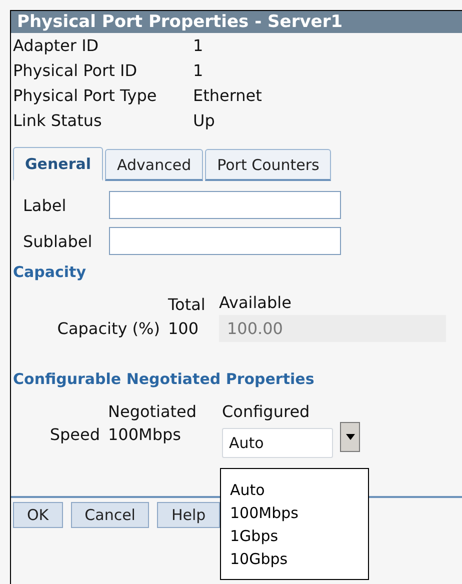  Describe the element at coordinates (236, 22) in the screenshot. I see `window-title: Physical Port Properties - Server1` at that location.